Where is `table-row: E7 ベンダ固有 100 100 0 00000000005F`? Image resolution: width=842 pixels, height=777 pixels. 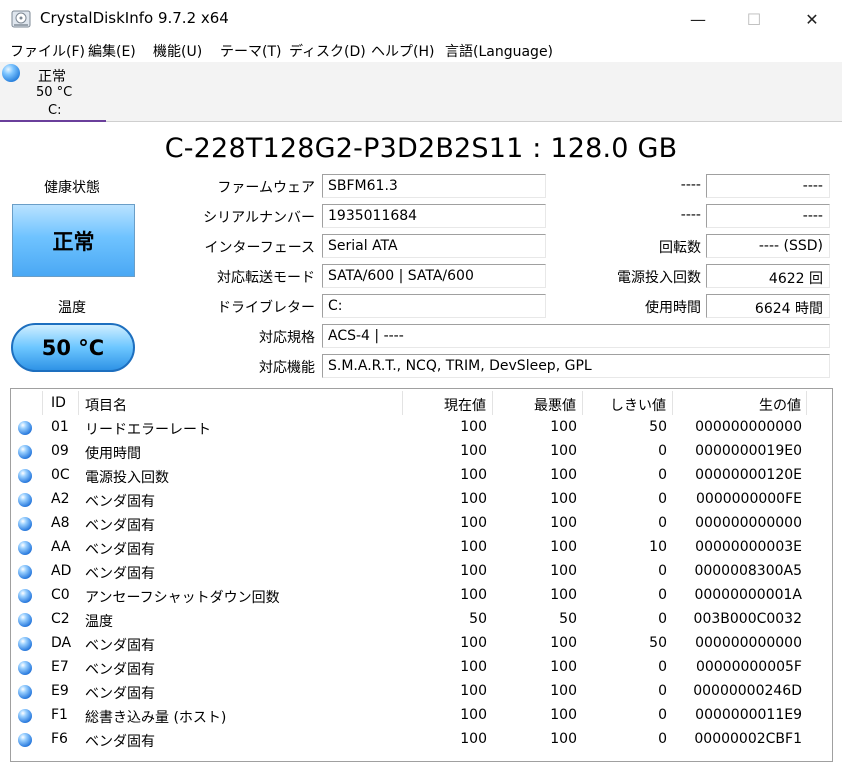
table-row: E7 ベンダ固有 100 100 0 00000000005F is located at coordinates (421, 667).